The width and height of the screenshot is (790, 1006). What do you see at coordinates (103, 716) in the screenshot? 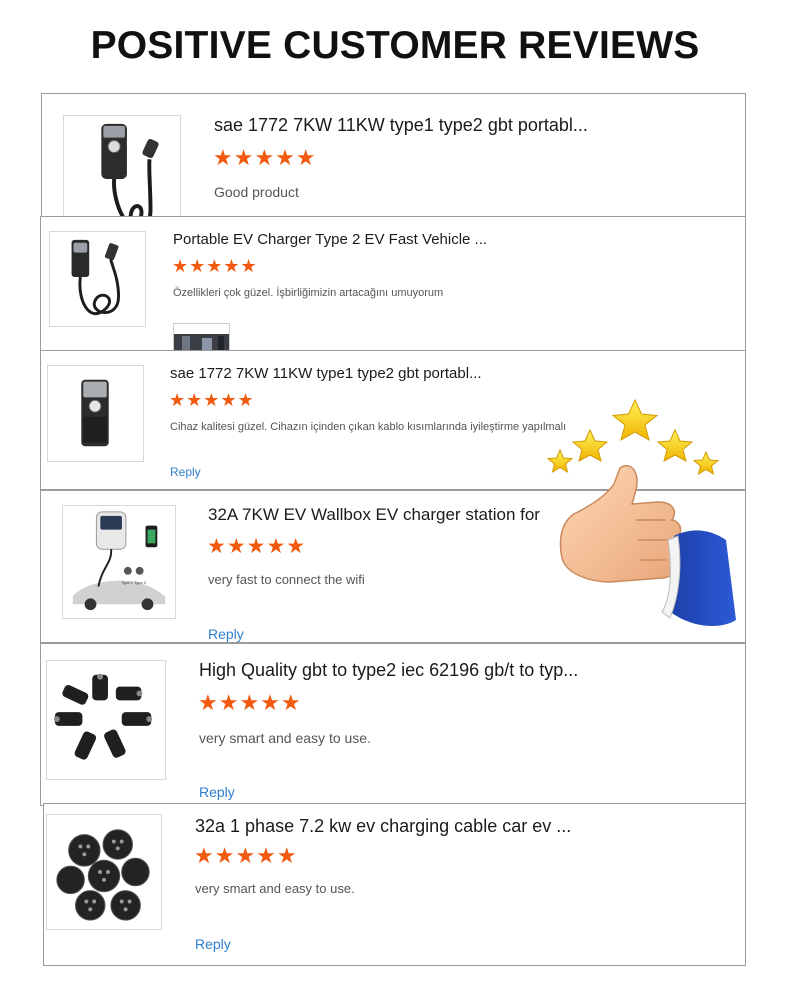
I see `adapters-icon` at bounding box center [103, 716].